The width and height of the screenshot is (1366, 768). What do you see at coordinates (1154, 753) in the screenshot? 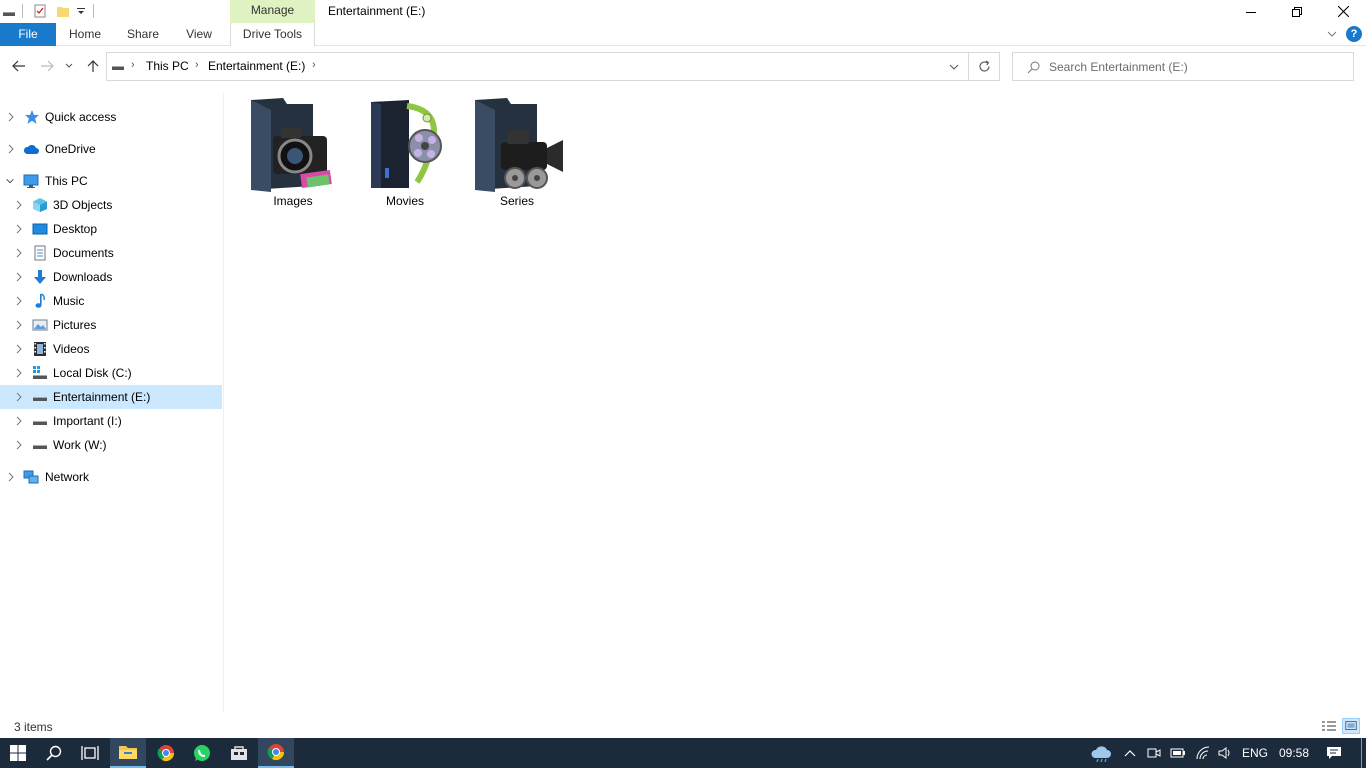
I see `meet-now-icon` at bounding box center [1154, 753].